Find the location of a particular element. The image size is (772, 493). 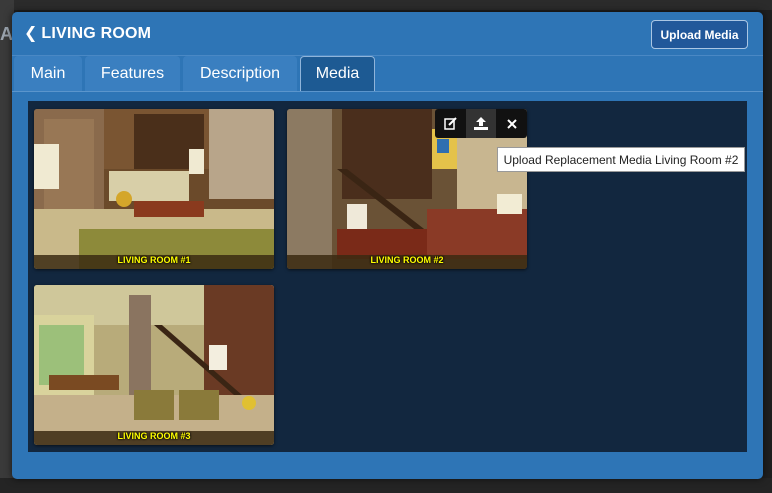

chevron-left-icon: ❮ is located at coordinates (31, 33).